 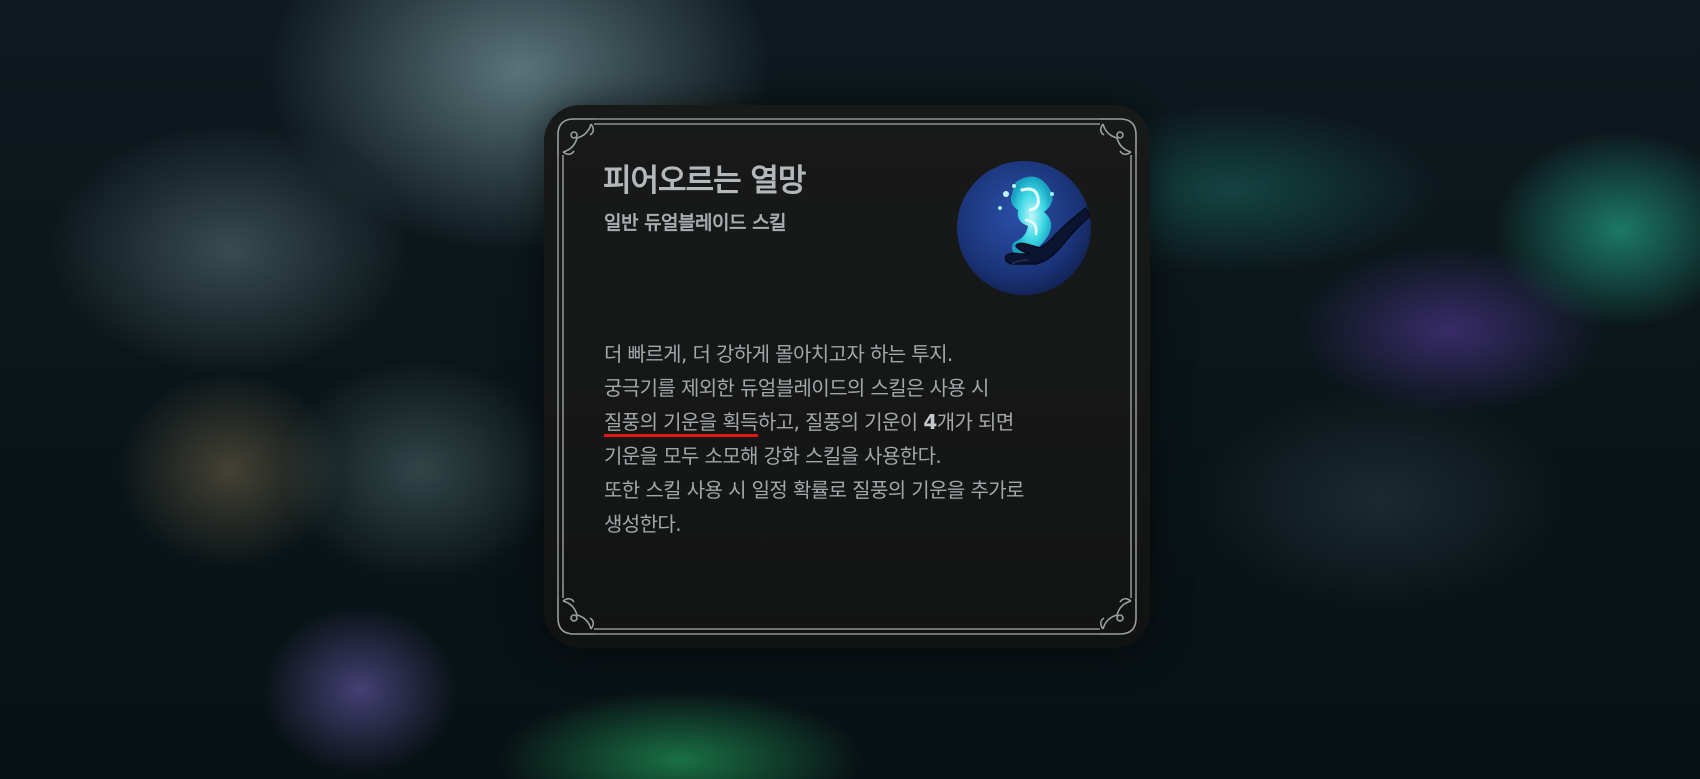 I want to click on description-line-6: 생성한다., so click(x=643, y=524).